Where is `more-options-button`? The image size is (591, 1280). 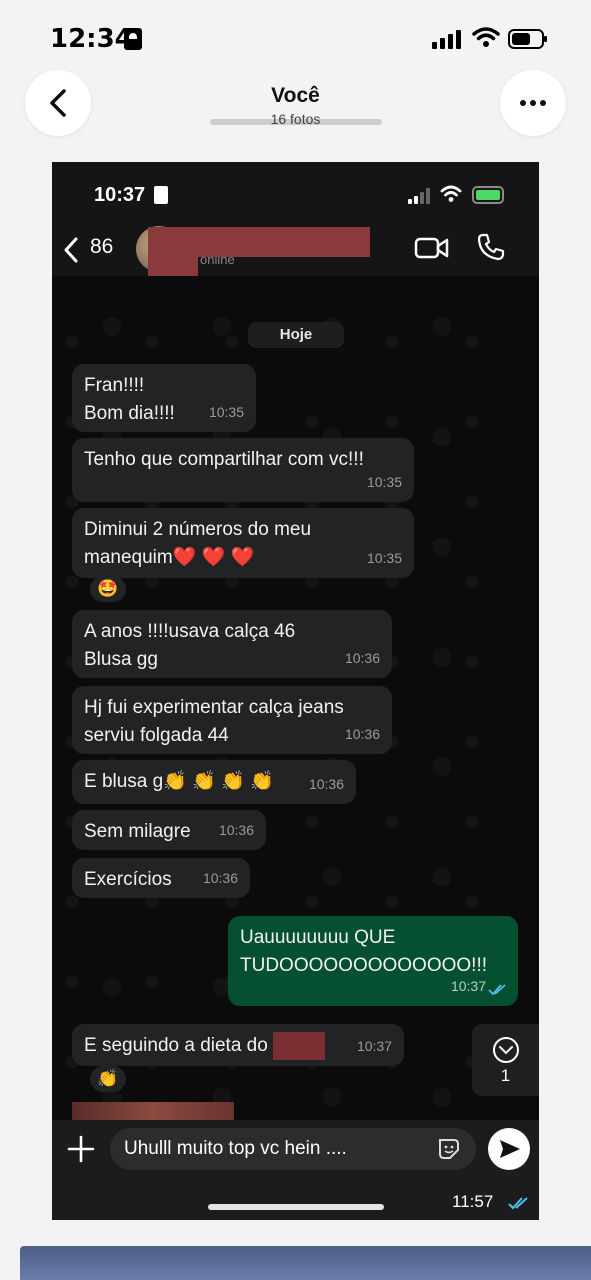
more-options-button is located at coordinates (533, 103).